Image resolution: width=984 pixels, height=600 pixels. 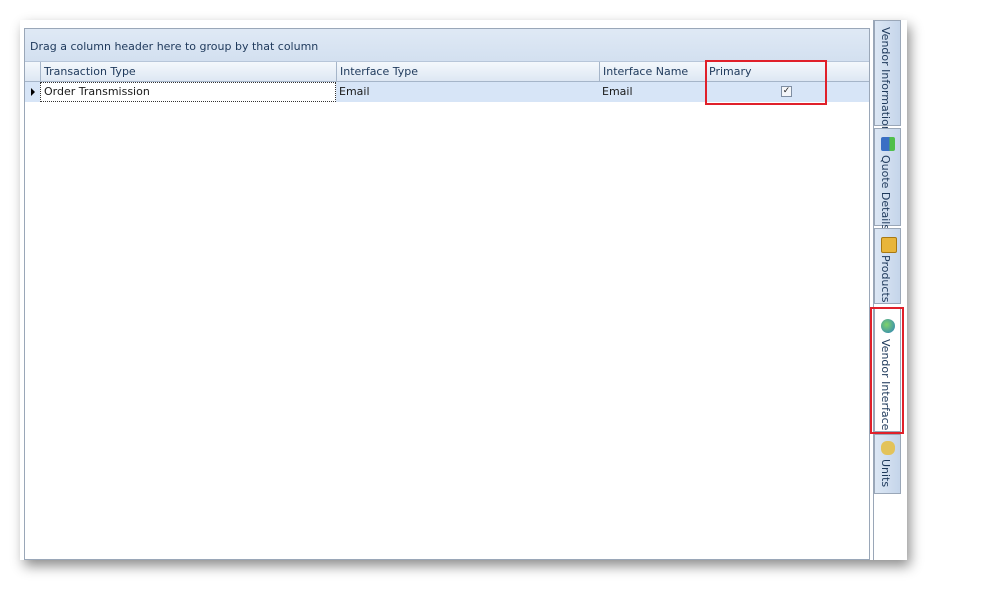 I want to click on tab-vendor-information: Vendor Information, so click(x=887, y=76).